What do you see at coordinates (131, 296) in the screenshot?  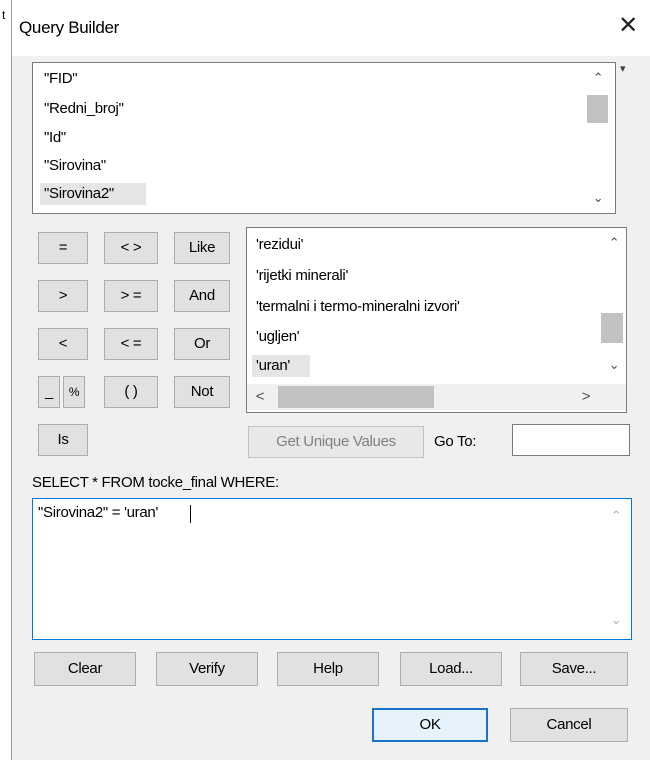 I see `greater-equal-button: > =` at bounding box center [131, 296].